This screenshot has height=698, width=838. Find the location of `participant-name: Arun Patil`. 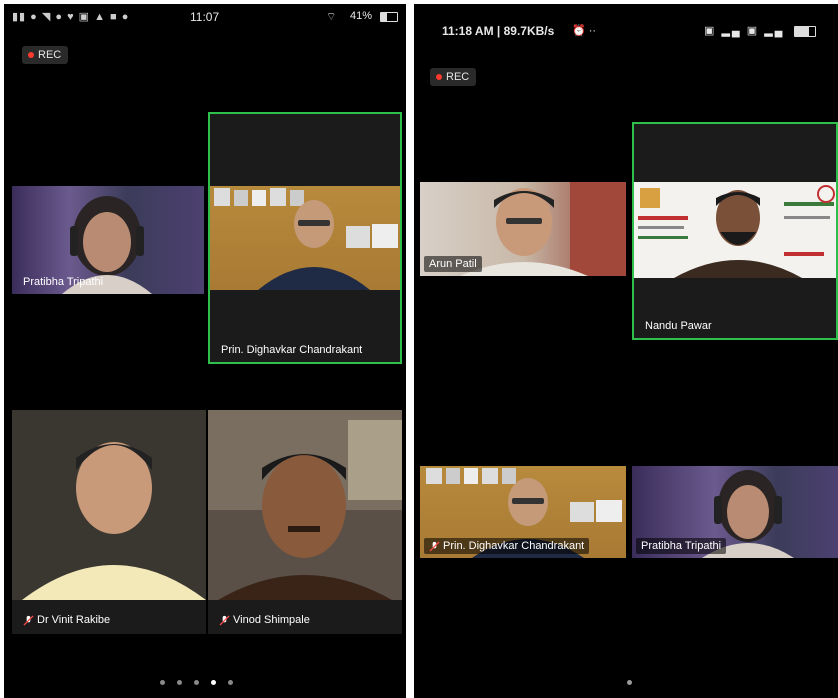

participant-name: Arun Patil is located at coordinates (453, 264).